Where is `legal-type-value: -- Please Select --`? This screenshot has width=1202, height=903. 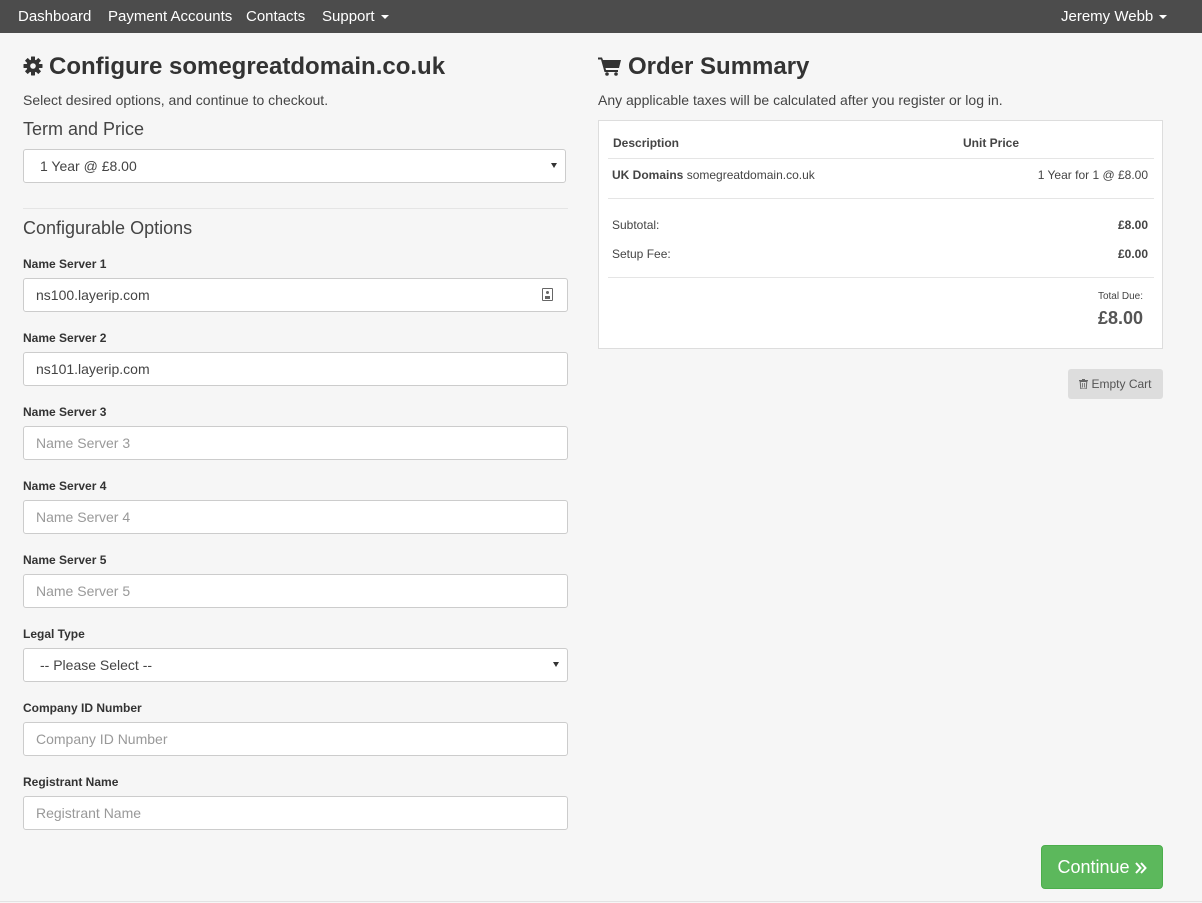 legal-type-value: -- Please Select -- is located at coordinates (96, 665).